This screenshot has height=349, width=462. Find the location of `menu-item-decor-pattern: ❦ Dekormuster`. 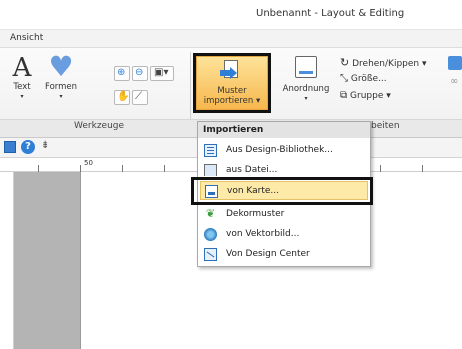

menu-item-decor-pattern: ❦ Dekormuster is located at coordinates (284, 214).